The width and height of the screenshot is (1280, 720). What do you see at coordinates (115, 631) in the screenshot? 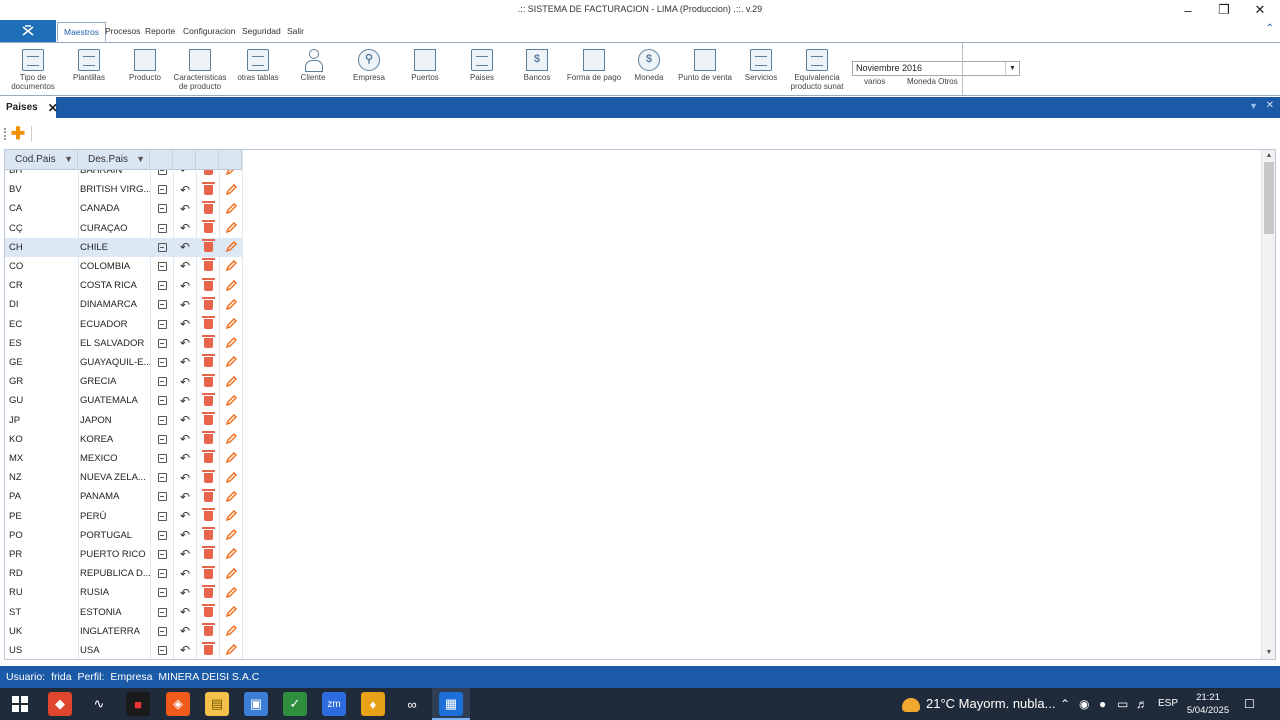
I see `country-name-cell: INGLATERRA` at bounding box center [115, 631].